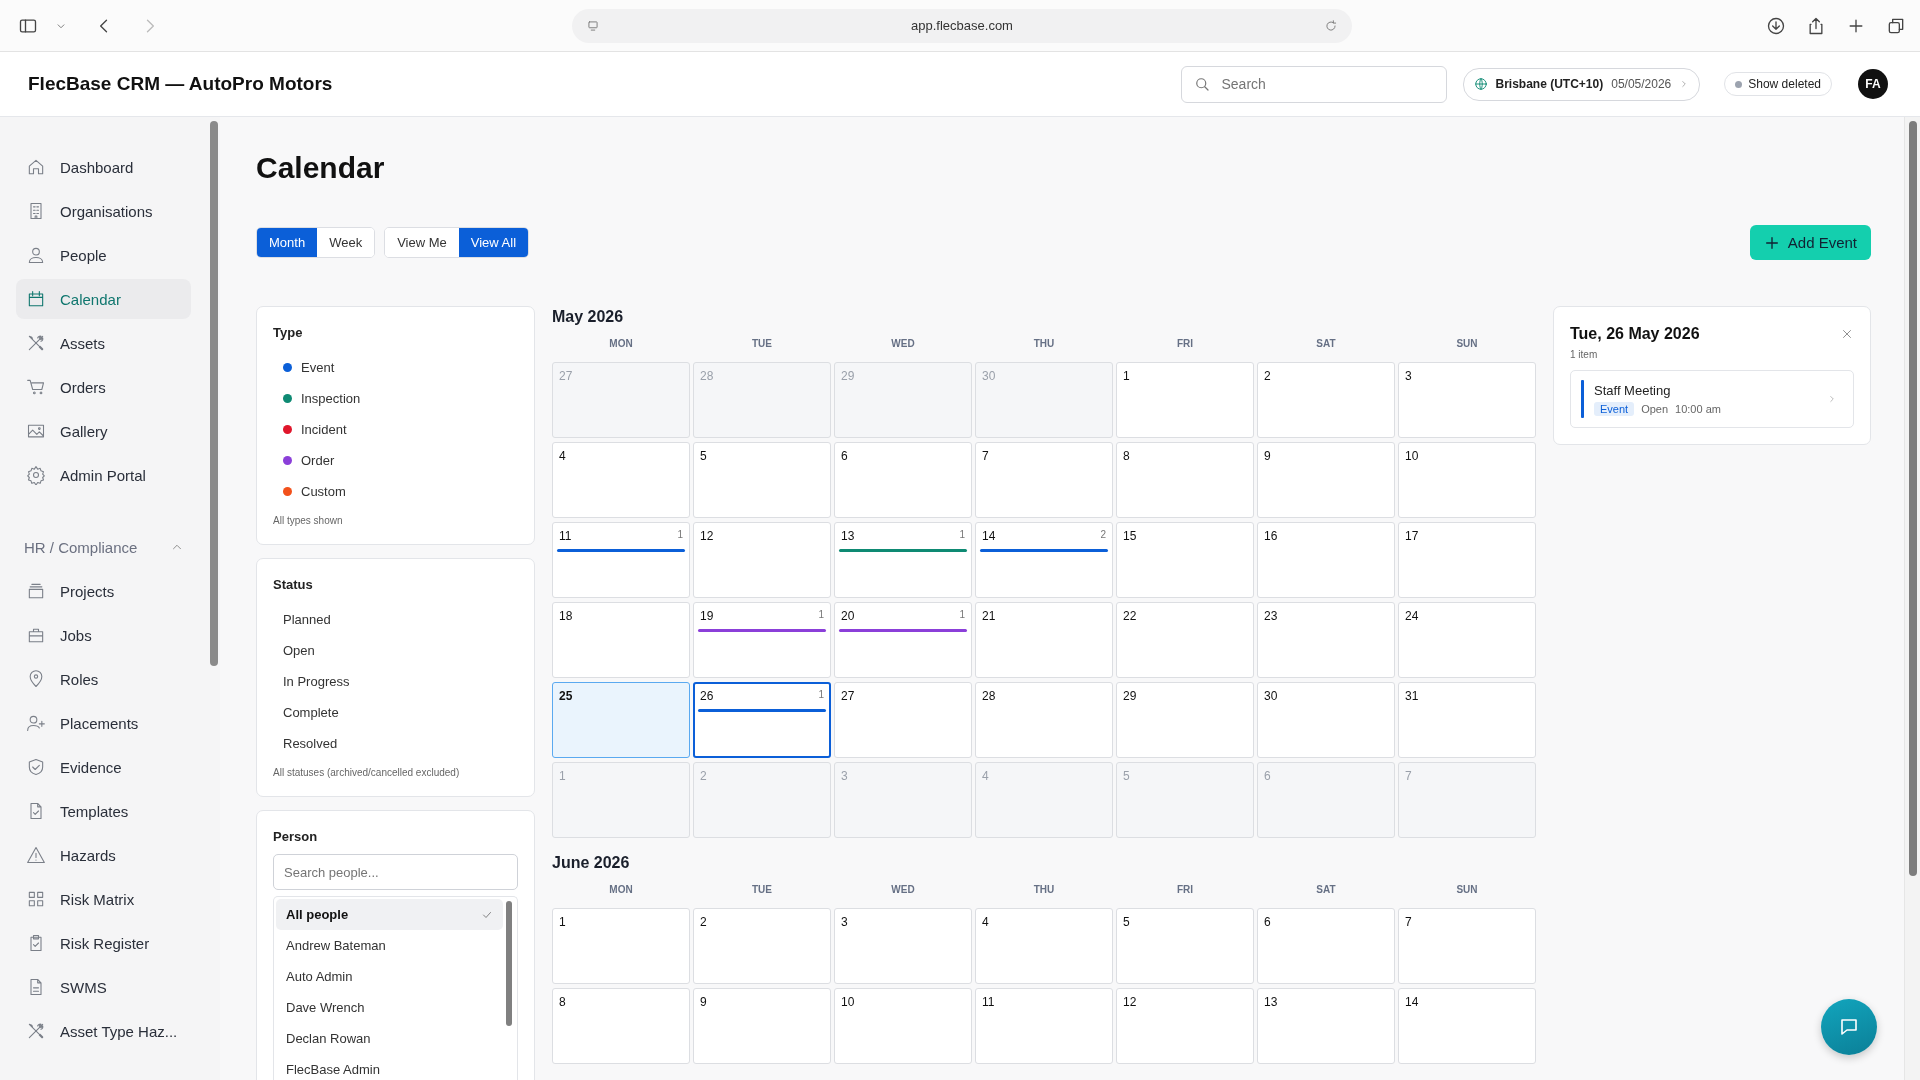 The height and width of the screenshot is (1080, 1920). Describe the element at coordinates (395, 681) in the screenshot. I see `status-filter-item: In Progress` at that location.